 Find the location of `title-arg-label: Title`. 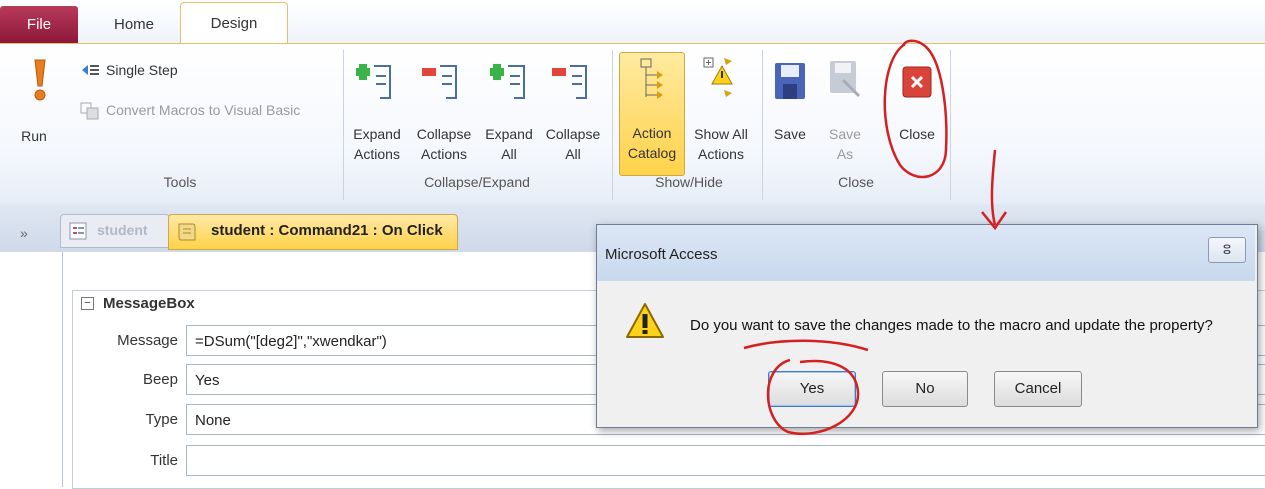

title-arg-label: Title is located at coordinates (164, 460).